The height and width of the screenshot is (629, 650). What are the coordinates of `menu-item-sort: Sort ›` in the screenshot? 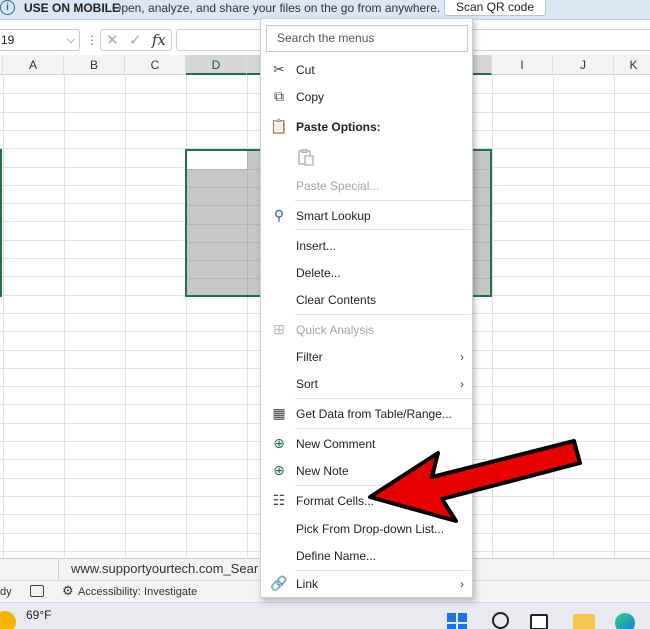 It's located at (366, 383).